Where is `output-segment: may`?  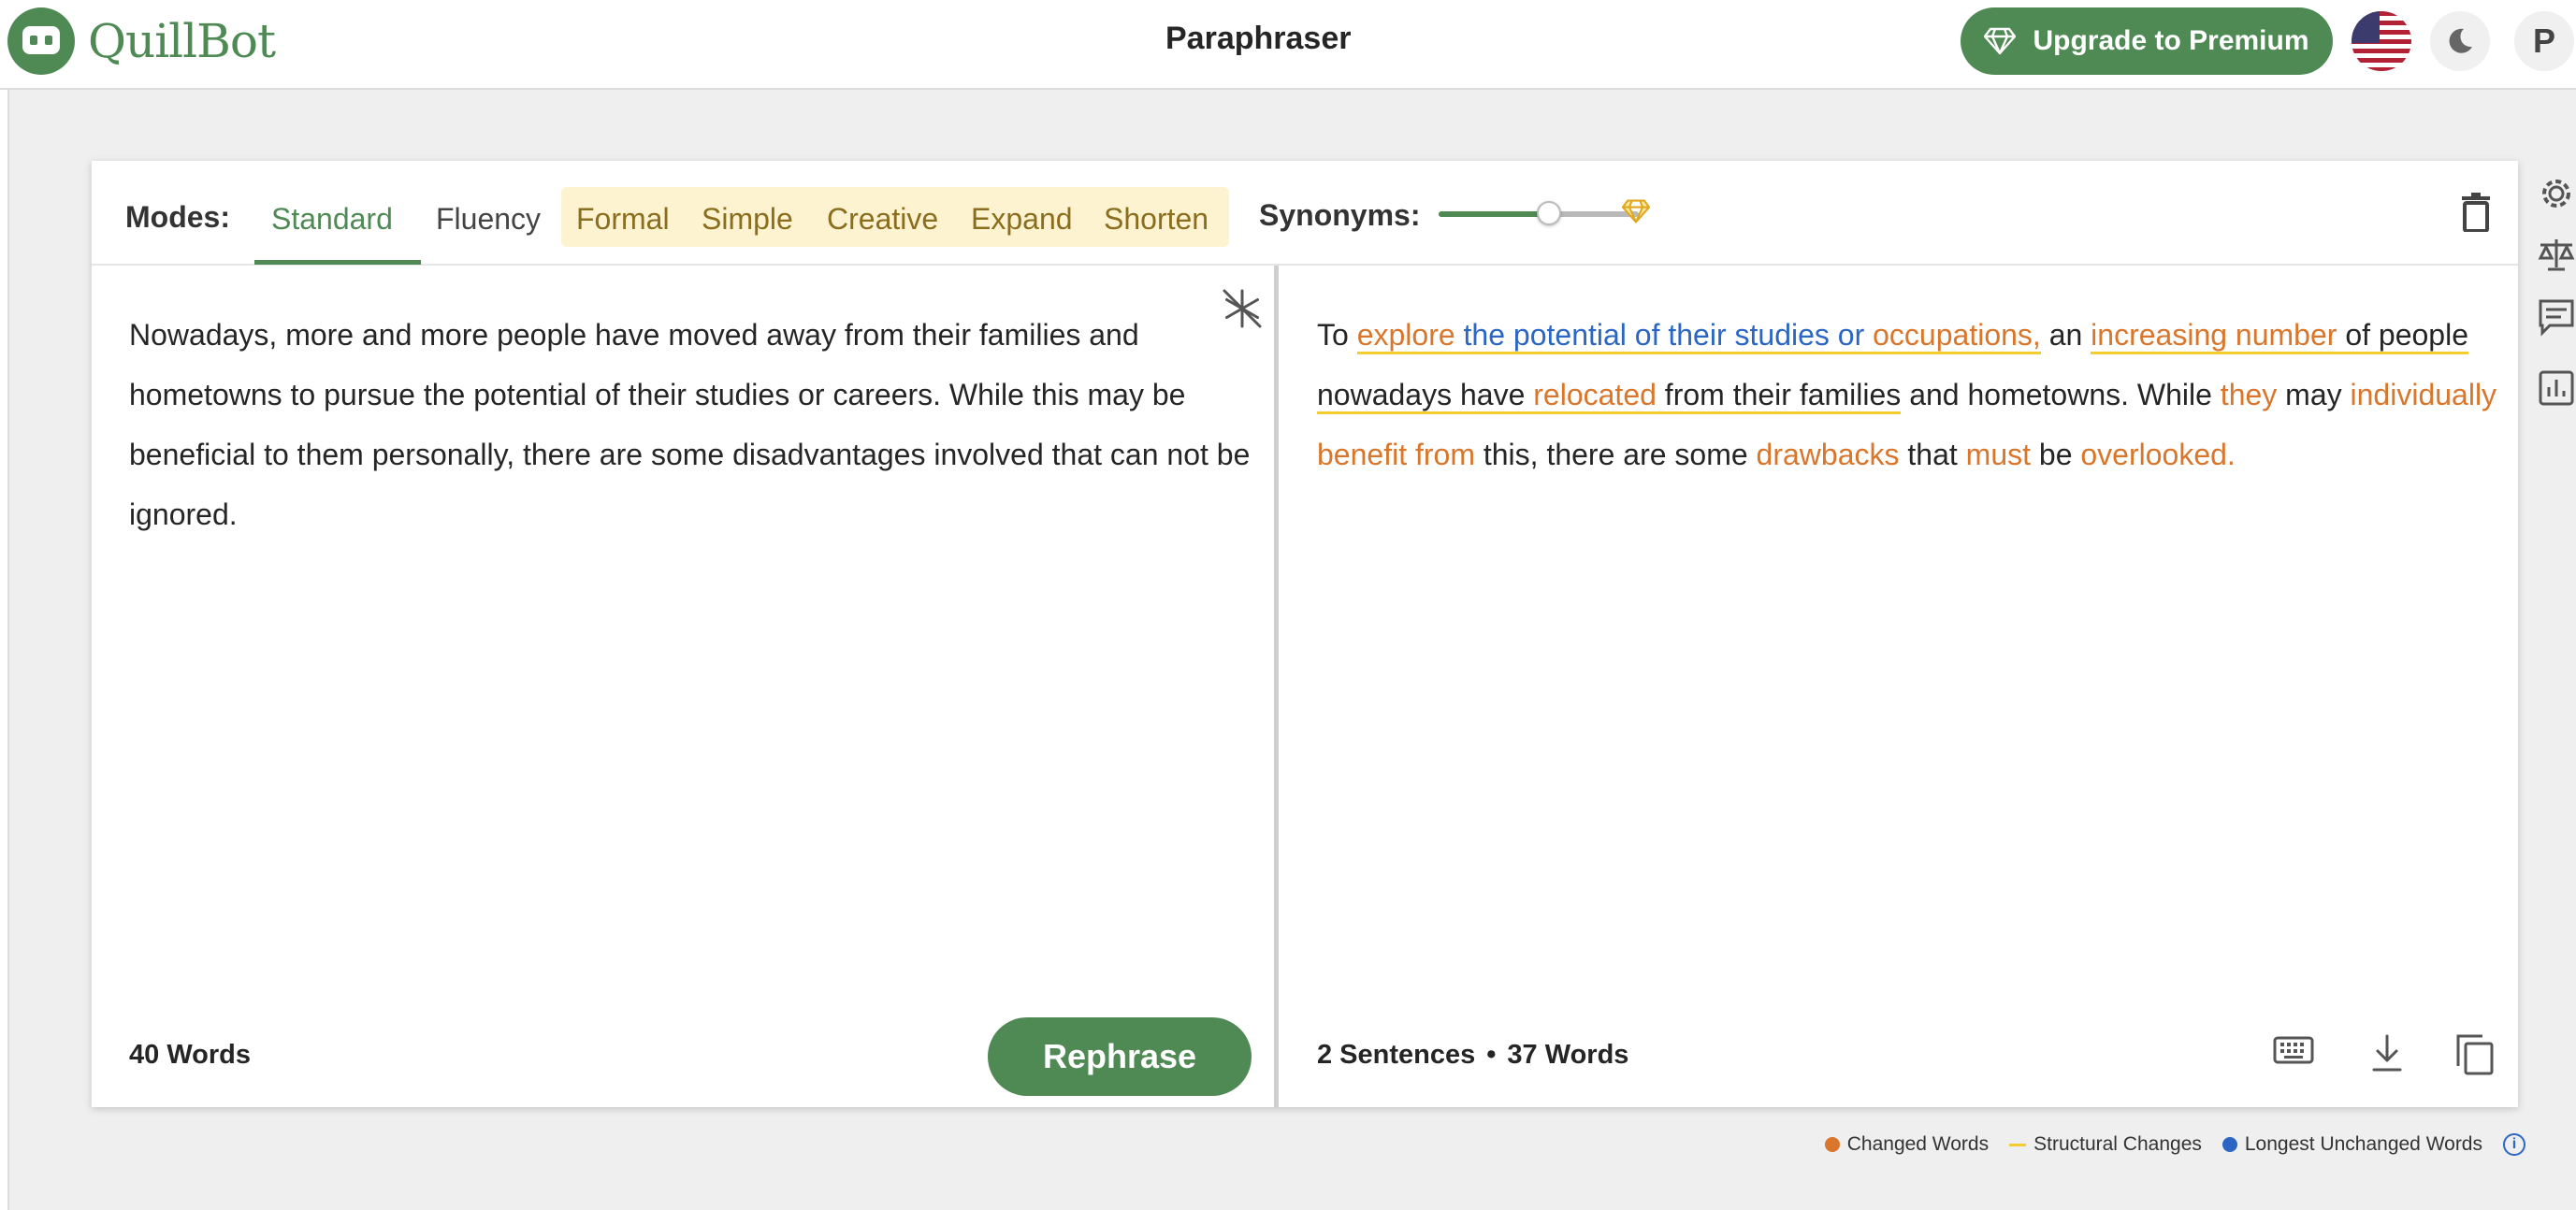
output-segment: may is located at coordinates (2314, 394).